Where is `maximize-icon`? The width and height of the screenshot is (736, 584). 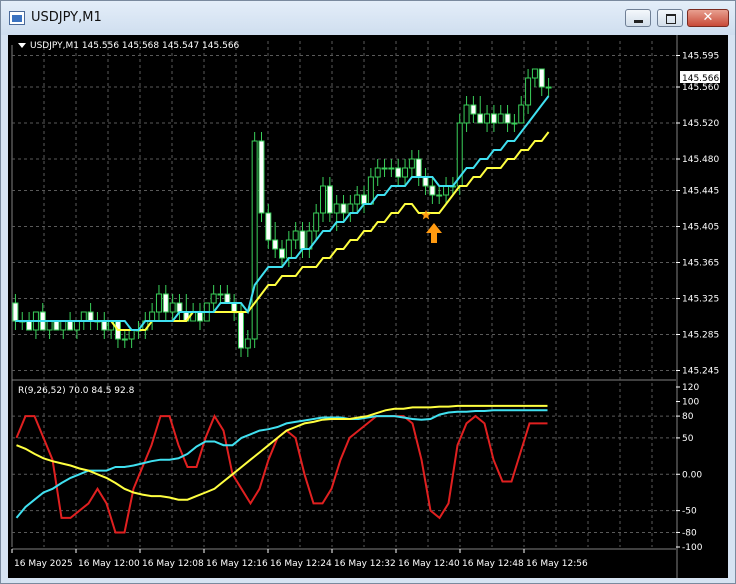 maximize-icon is located at coordinates (671, 19).